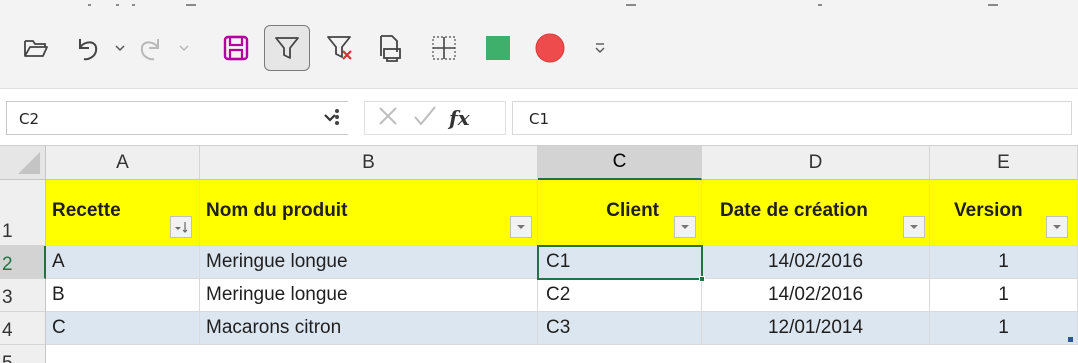  What do you see at coordinates (620, 163) in the screenshot?
I see `column-header-c: C` at bounding box center [620, 163].